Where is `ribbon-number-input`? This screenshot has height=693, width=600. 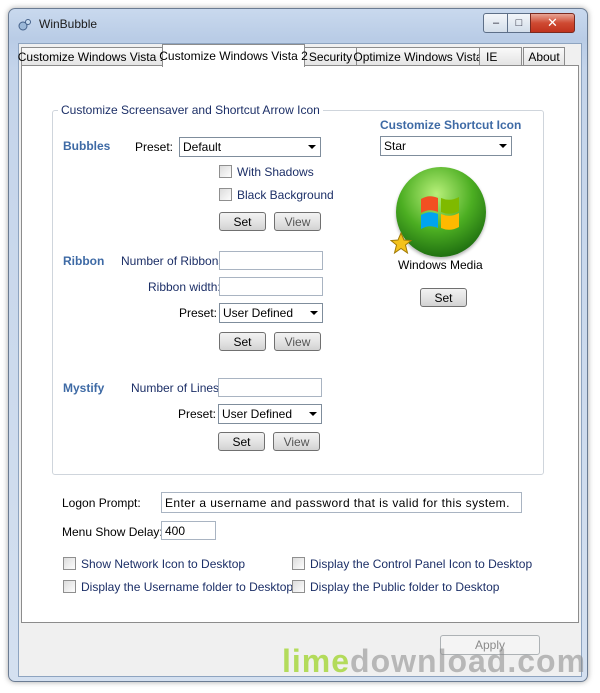 ribbon-number-input is located at coordinates (271, 260).